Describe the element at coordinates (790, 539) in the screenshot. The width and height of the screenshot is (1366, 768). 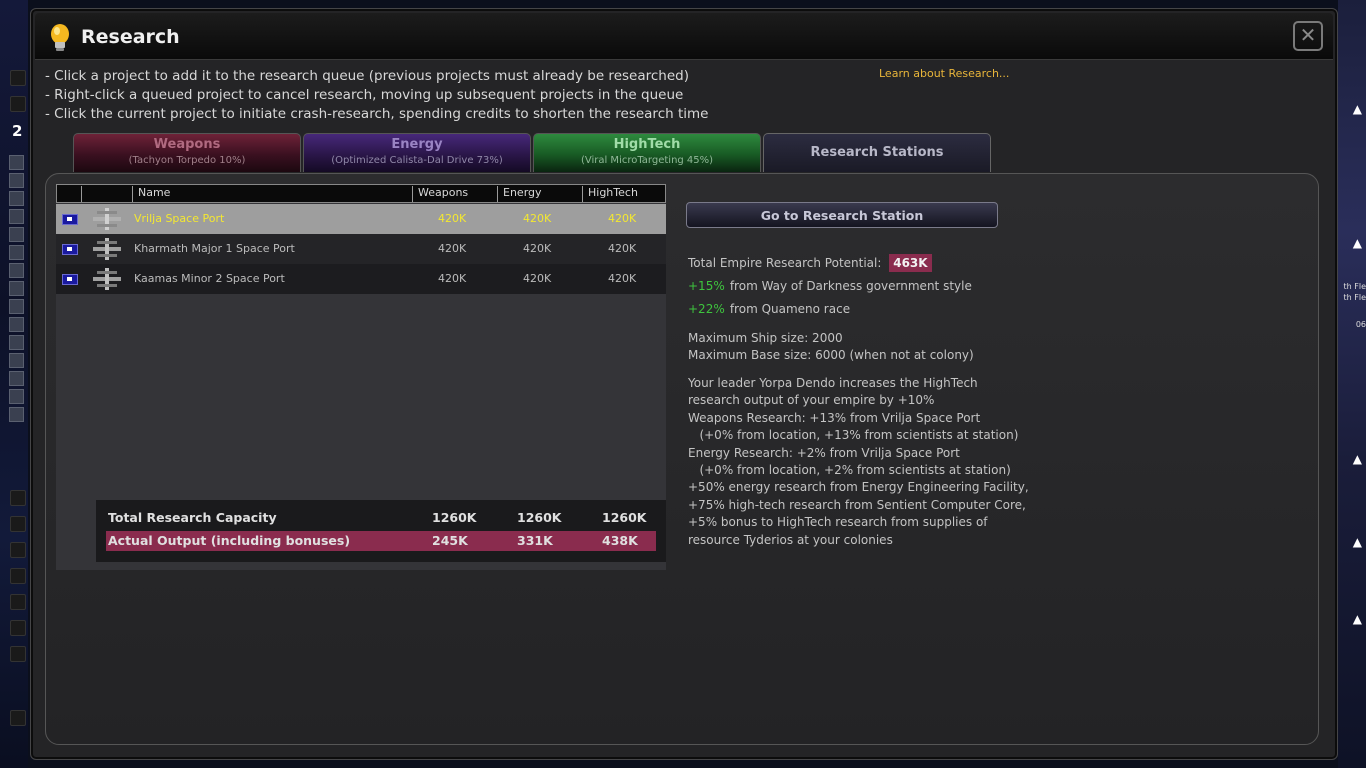
I see `detail-line: resource Tyderios at your colonies` at that location.